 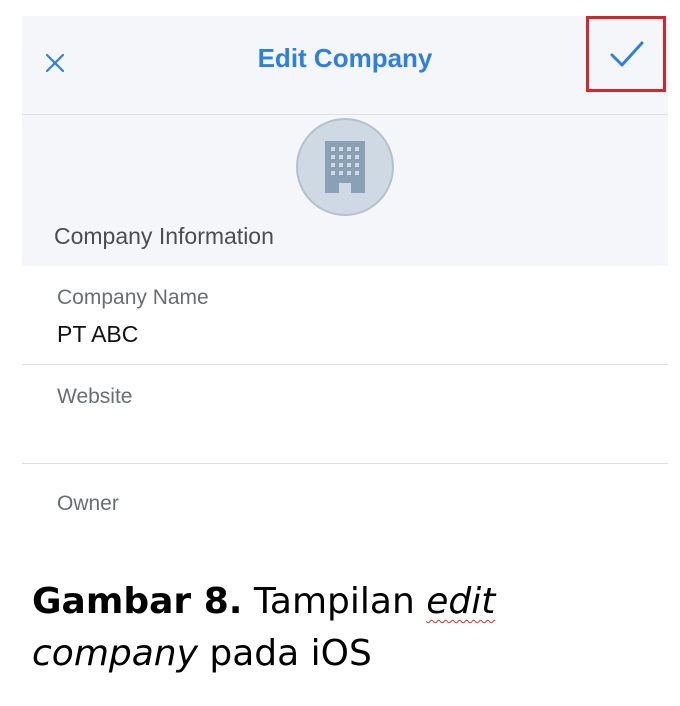 What do you see at coordinates (345, 315) in the screenshot?
I see `company-name-field: Company Name PT ABC` at bounding box center [345, 315].